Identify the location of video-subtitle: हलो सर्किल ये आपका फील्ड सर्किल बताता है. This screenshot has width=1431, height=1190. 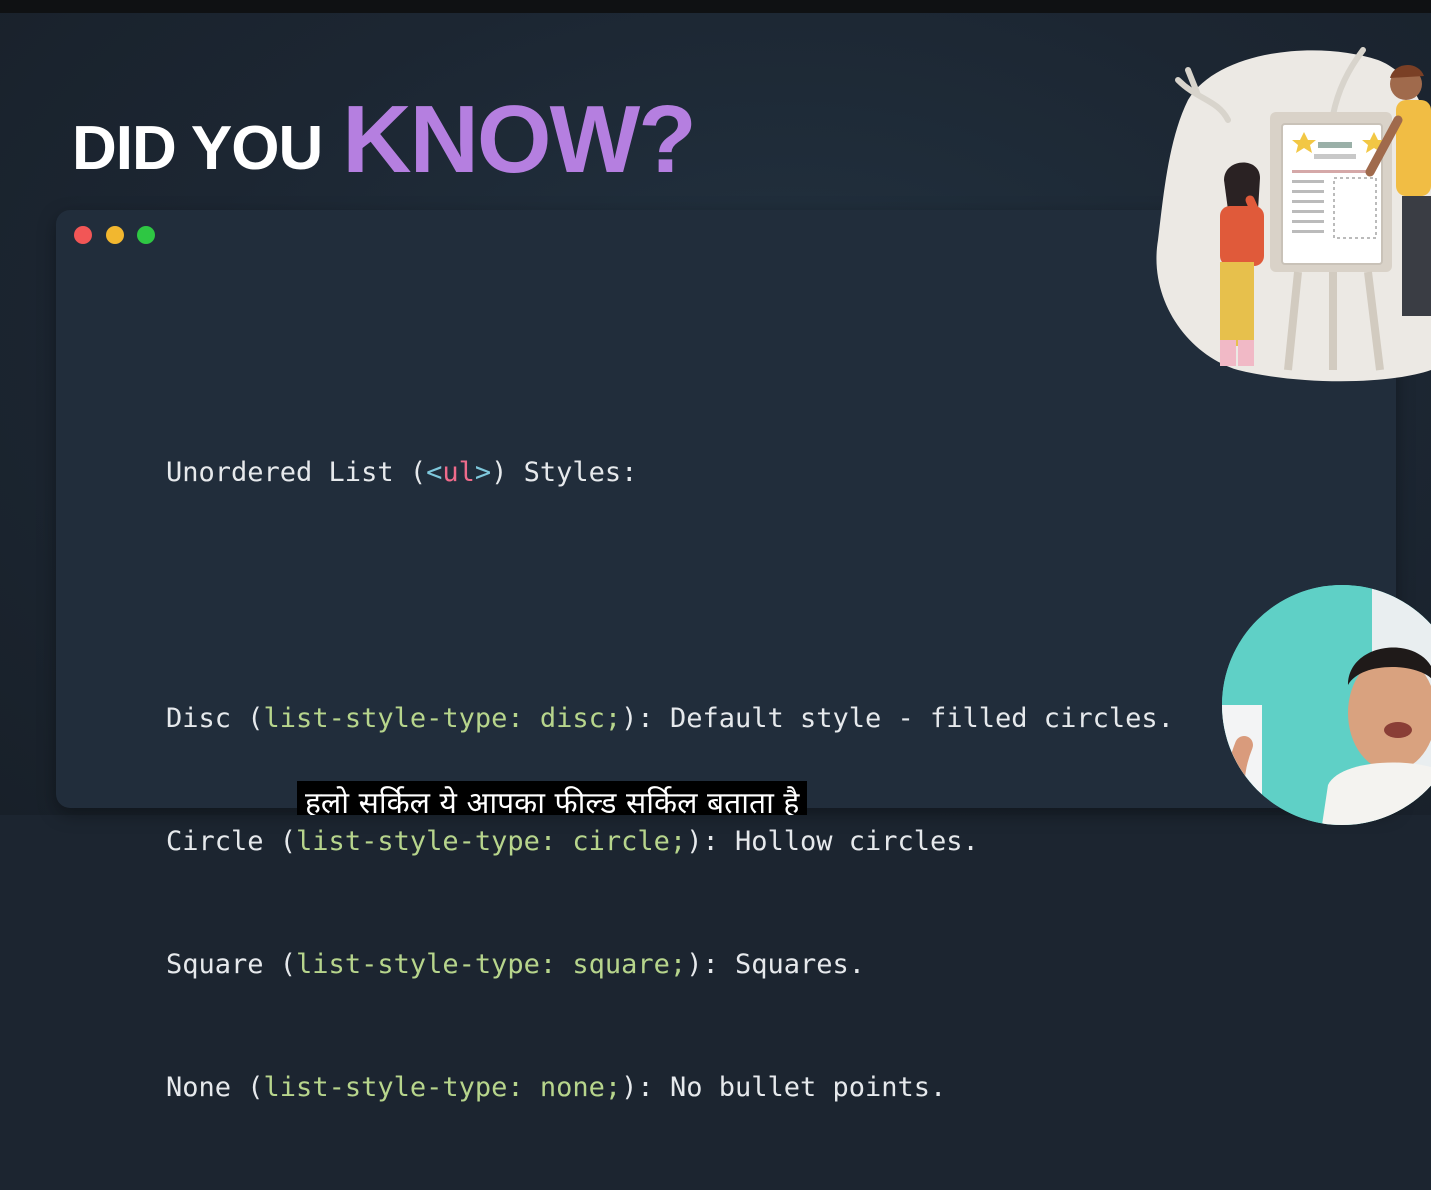
(552, 798).